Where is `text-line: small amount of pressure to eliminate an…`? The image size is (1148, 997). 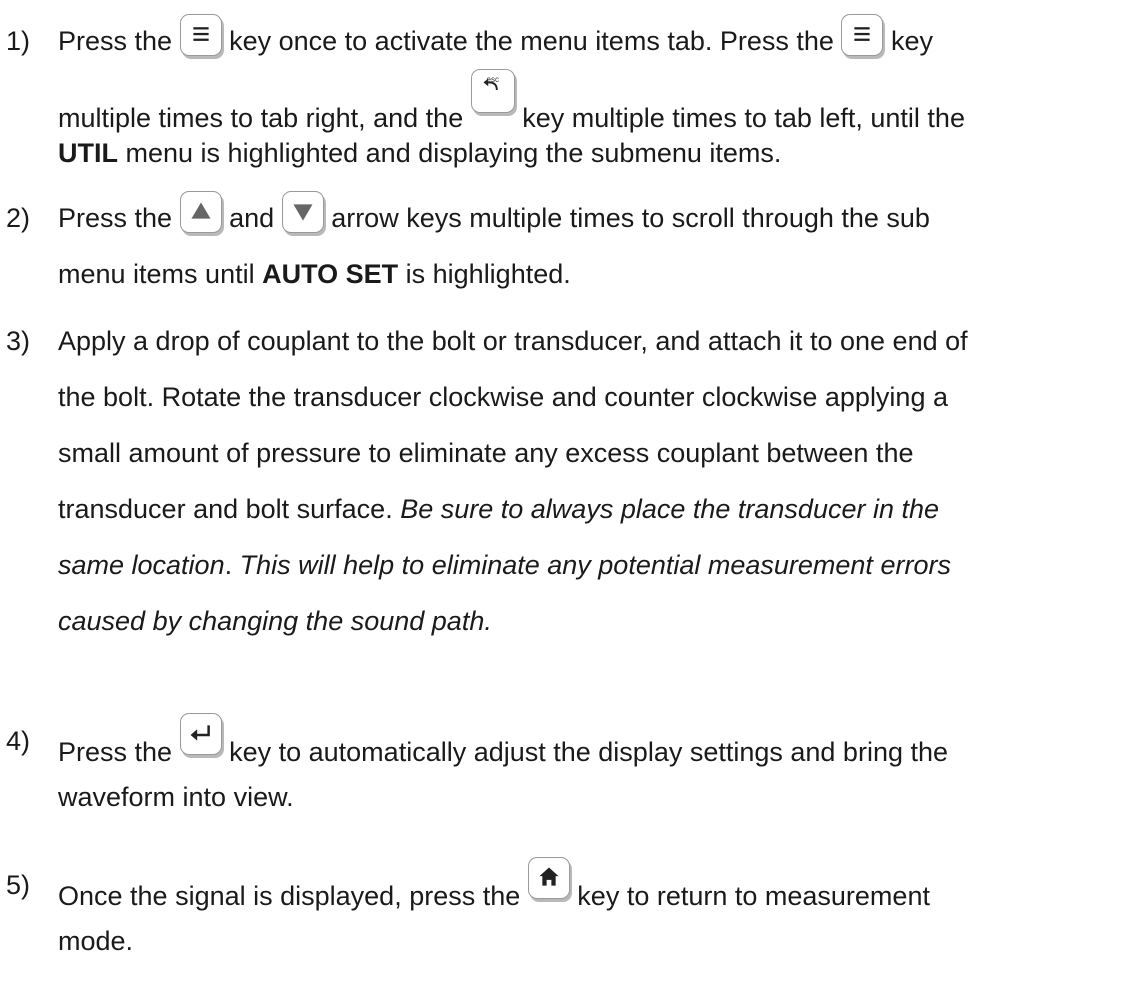 text-line: small amount of pressure to eliminate an… is located at coordinates (486, 453).